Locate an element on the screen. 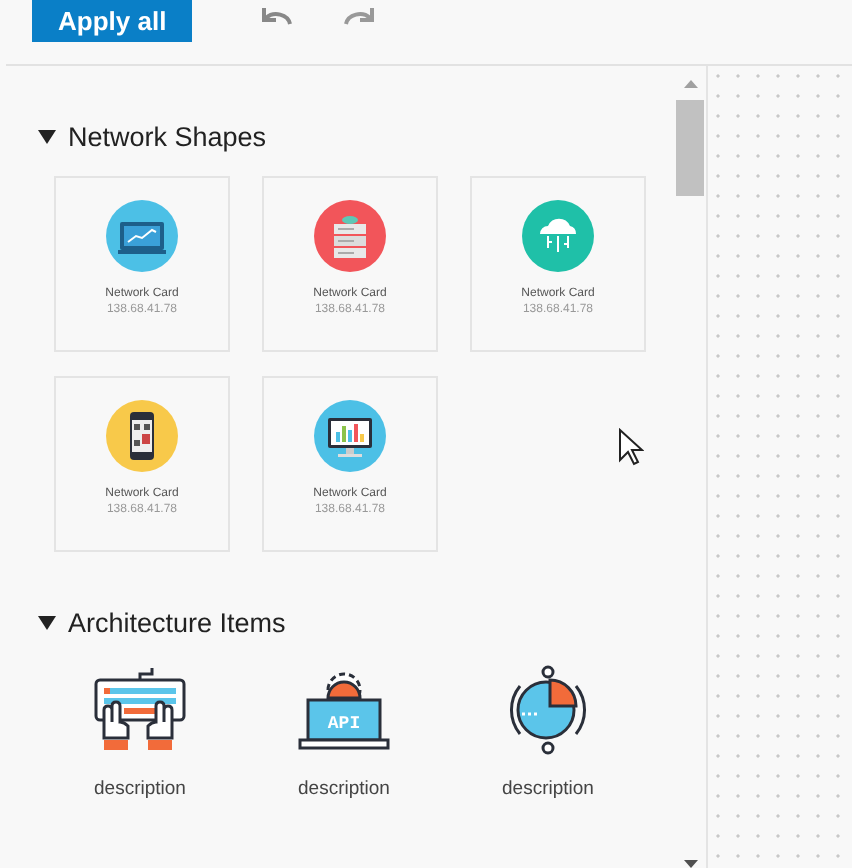 The image size is (852, 868). apply-all-button: Apply all is located at coordinates (112, 21).